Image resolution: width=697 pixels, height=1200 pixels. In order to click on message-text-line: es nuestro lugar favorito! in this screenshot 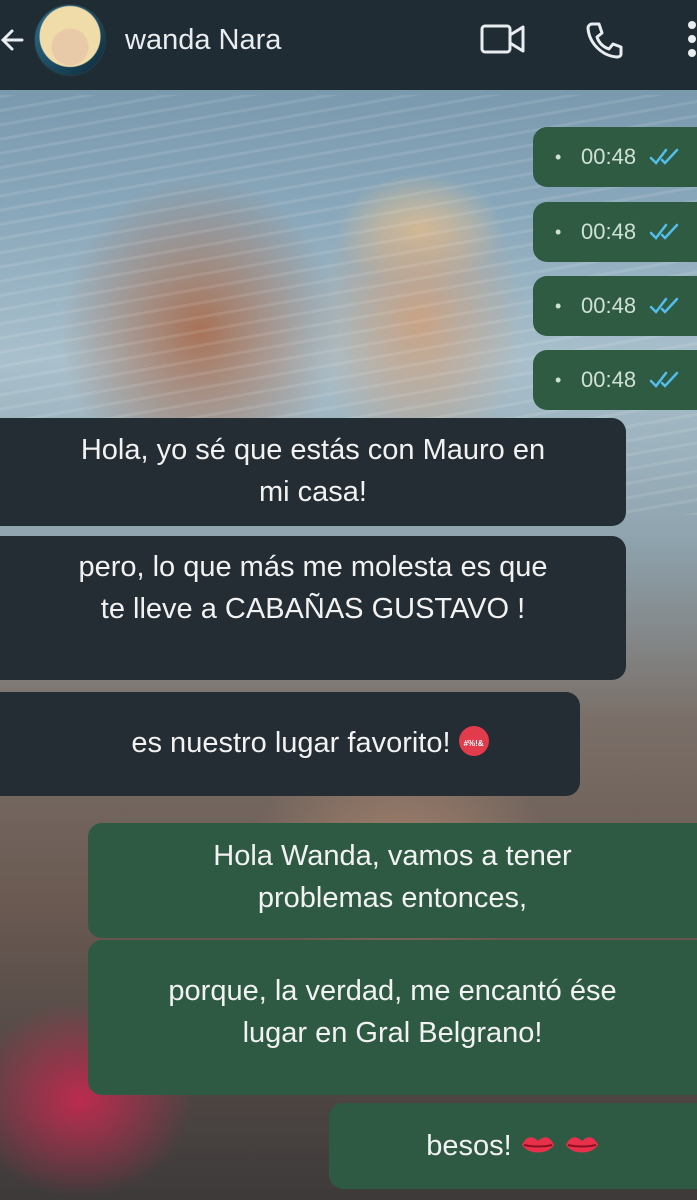, I will do `click(291, 743)`.